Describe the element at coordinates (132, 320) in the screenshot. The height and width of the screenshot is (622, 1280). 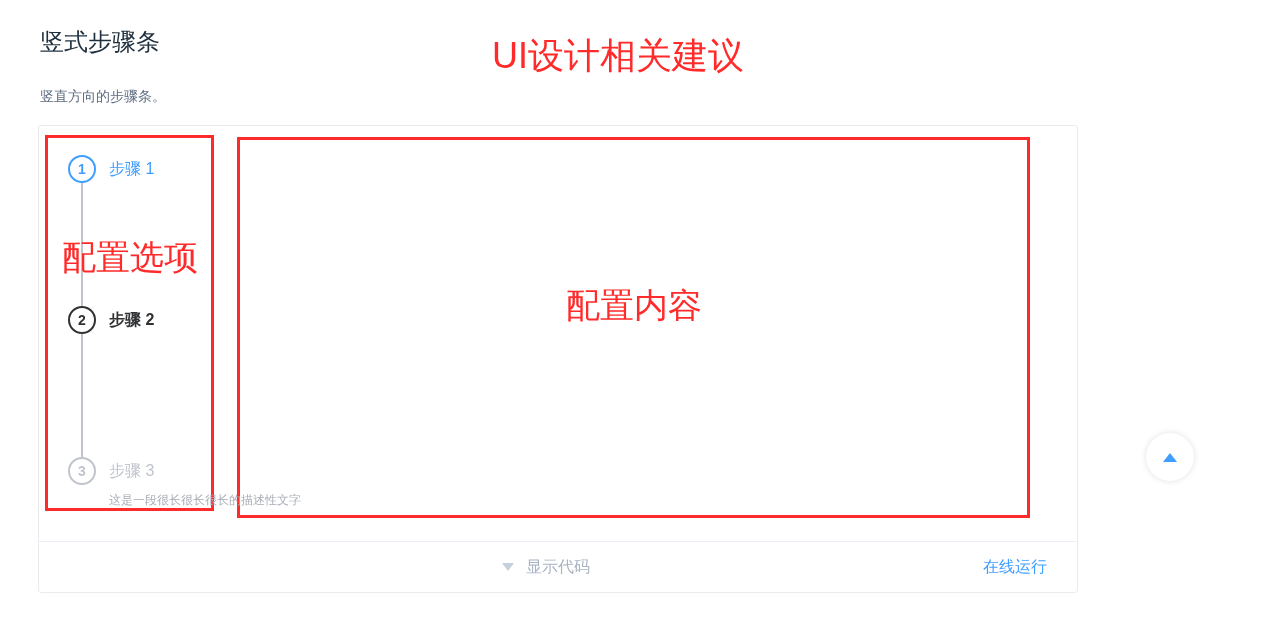
I see `step-title: 步骤 2` at that location.